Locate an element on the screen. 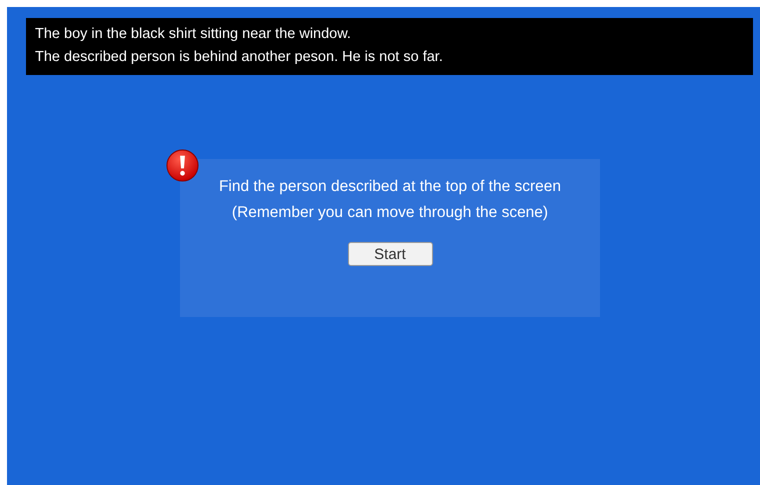 The width and height of the screenshot is (760, 485). start-button: Start is located at coordinates (390, 254).